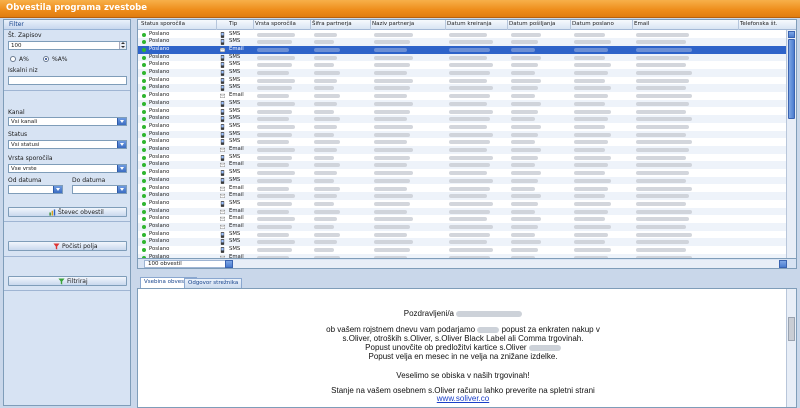 The width and height of the screenshot is (800, 408). Describe the element at coordinates (213, 283) in the screenshot. I see `tab-server-response: Odgovor strežnika` at that location.